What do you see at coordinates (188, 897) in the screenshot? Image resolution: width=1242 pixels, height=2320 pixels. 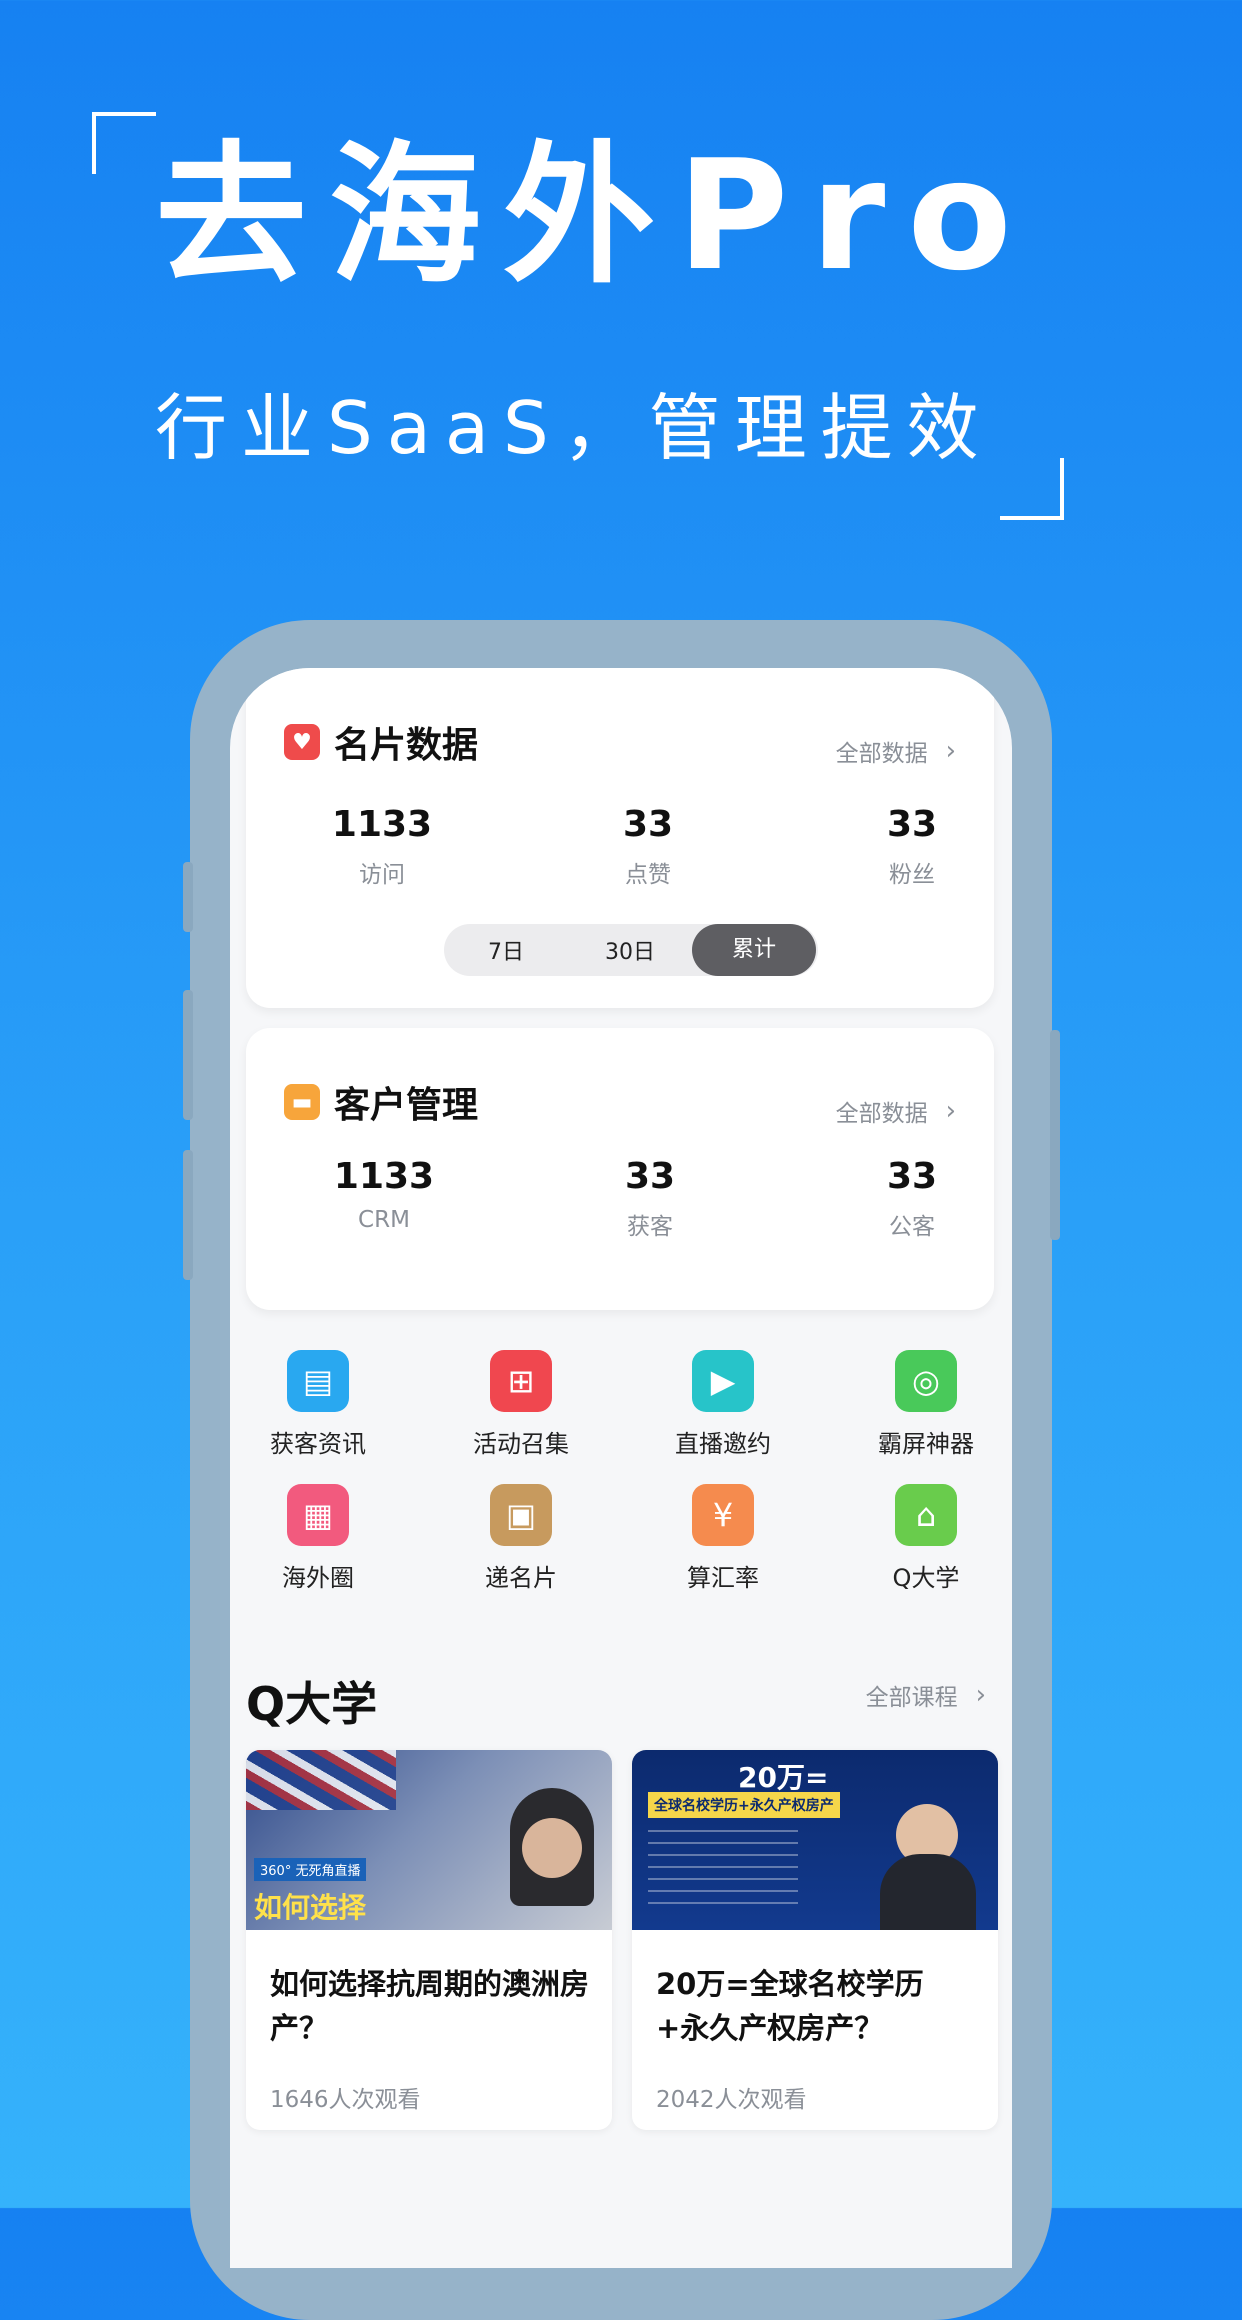 I see `phone-side-button` at bounding box center [188, 897].